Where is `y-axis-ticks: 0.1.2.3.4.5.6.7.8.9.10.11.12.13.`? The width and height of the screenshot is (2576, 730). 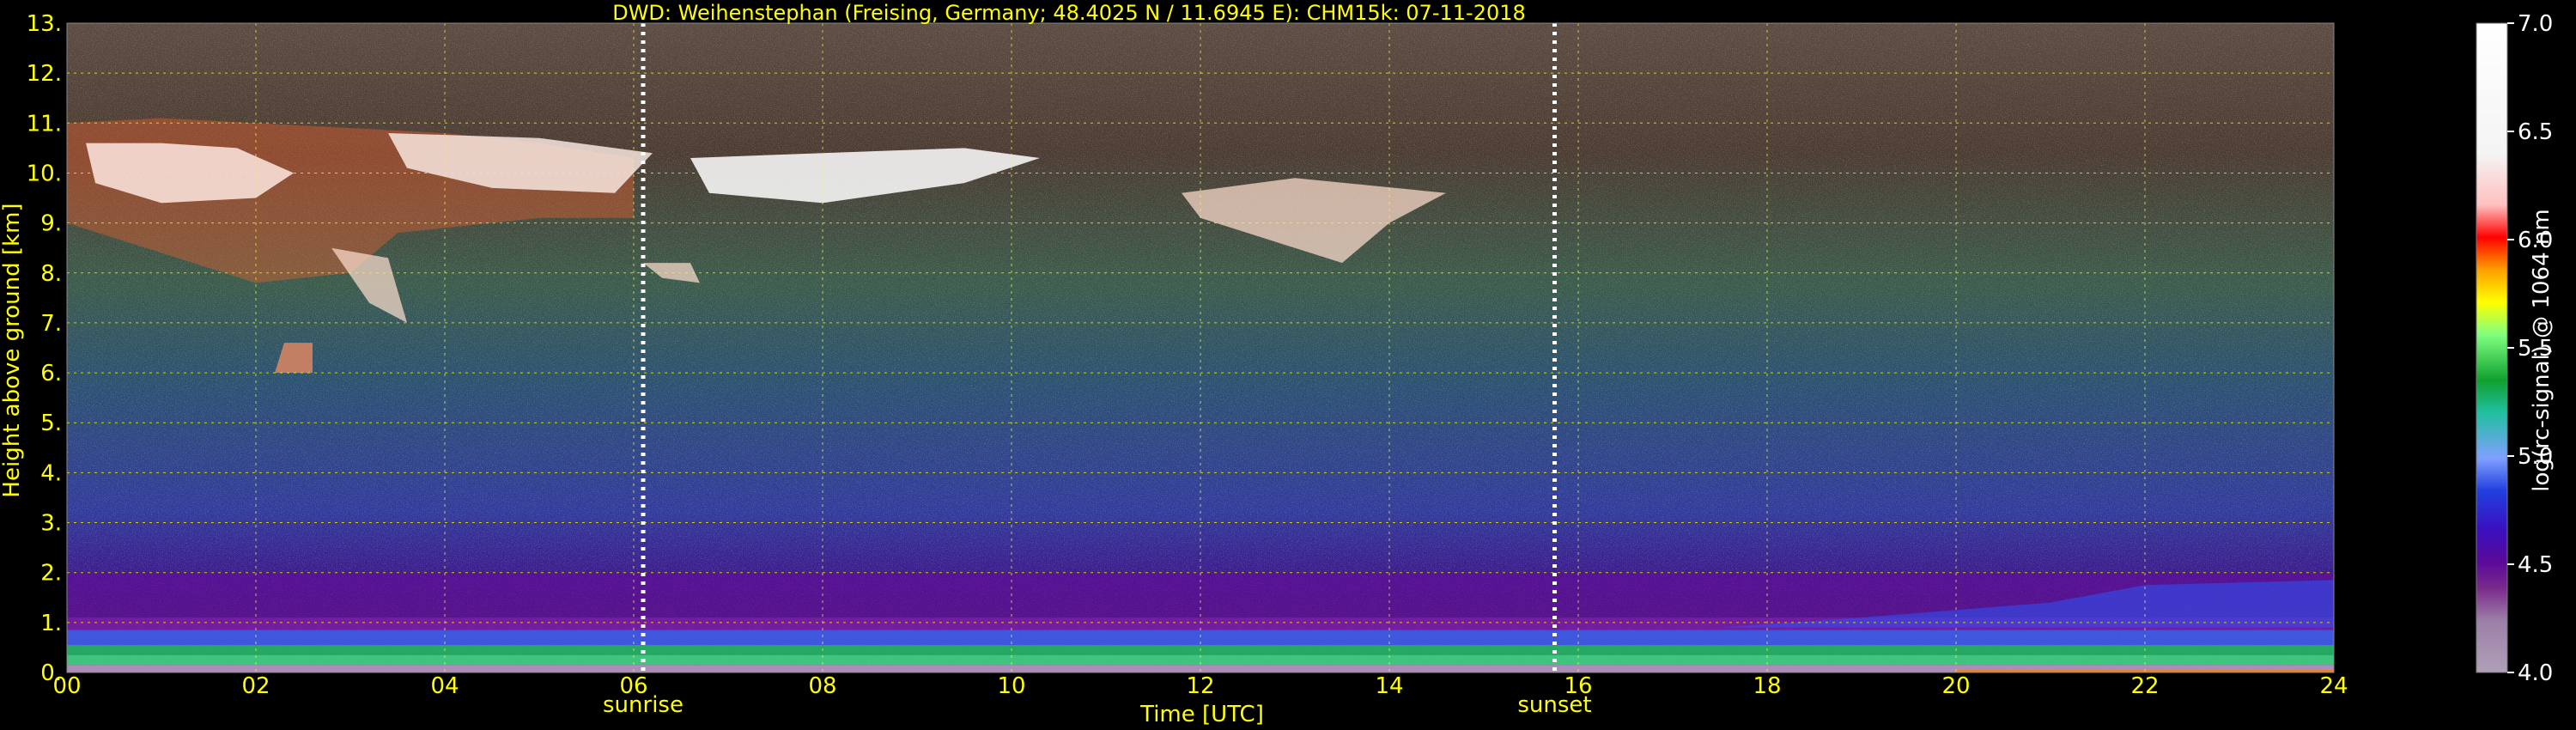 y-axis-ticks: 0.1.2.3.4.5.6.7.8.9.10.11.12.13. is located at coordinates (44, 348).